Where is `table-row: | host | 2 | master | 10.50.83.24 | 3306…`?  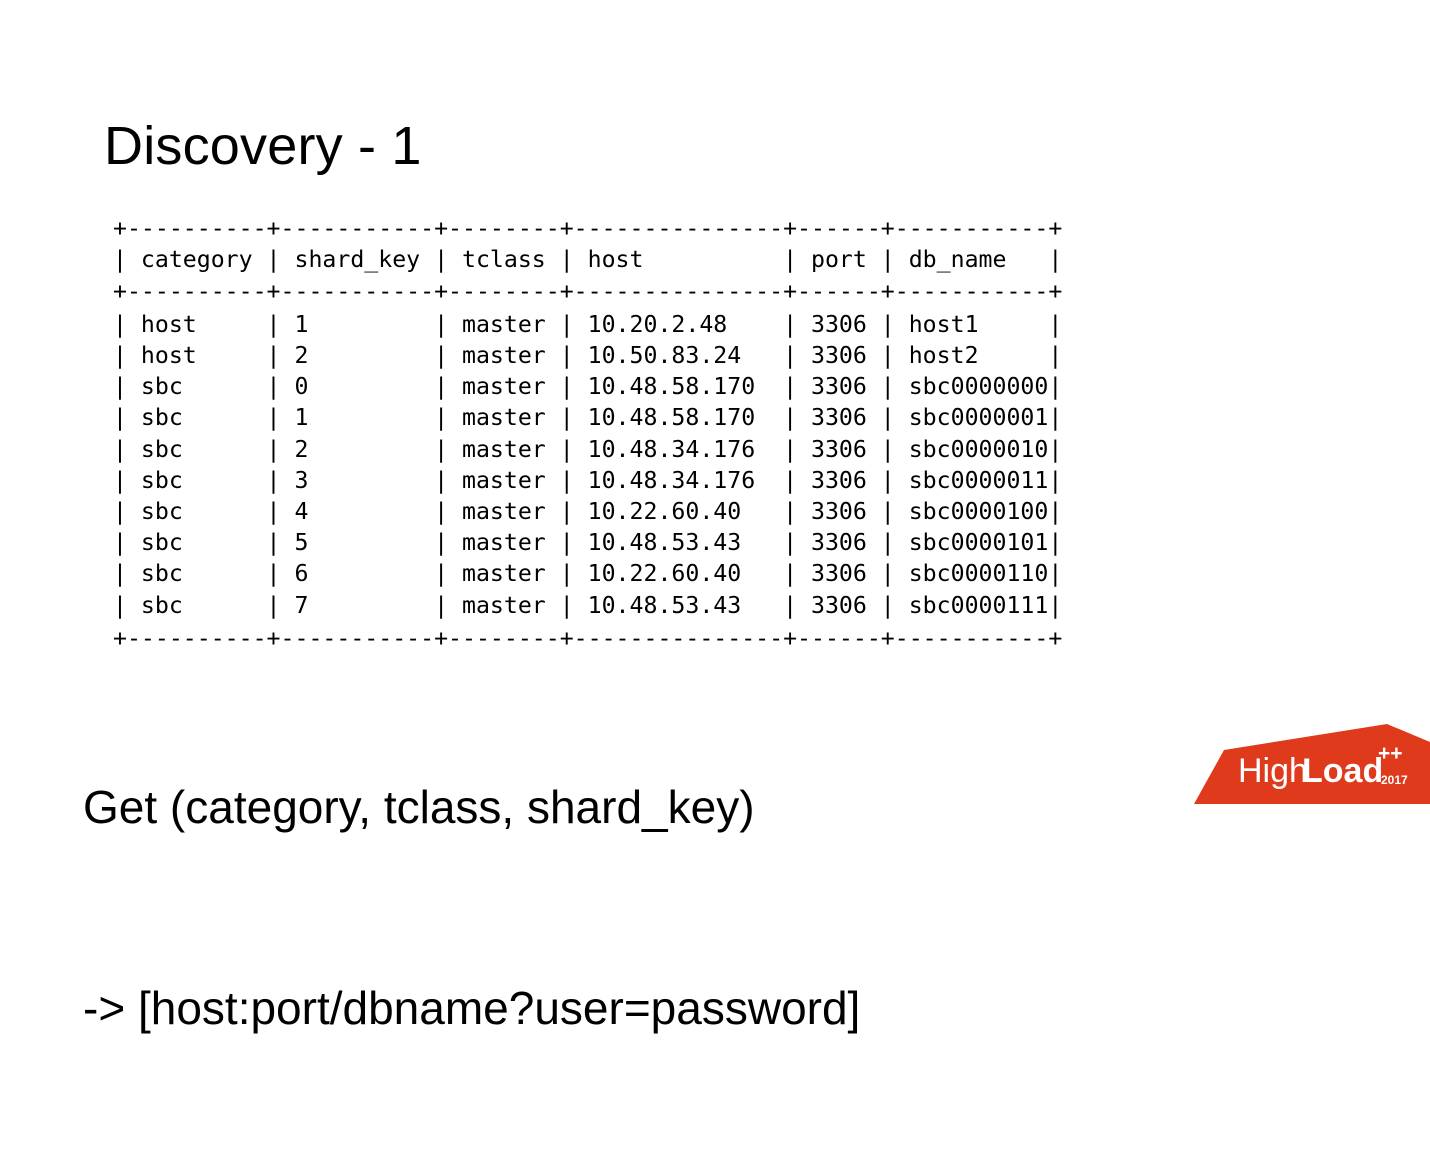
table-row: | host | 2 | master | 10.50.83.24 | 3306… is located at coordinates (588, 355).